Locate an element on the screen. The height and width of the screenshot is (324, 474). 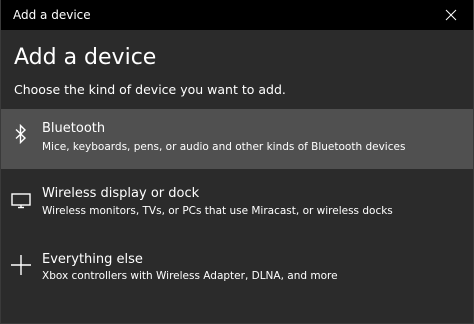
option-label: Bluetooth is located at coordinates (74, 128).